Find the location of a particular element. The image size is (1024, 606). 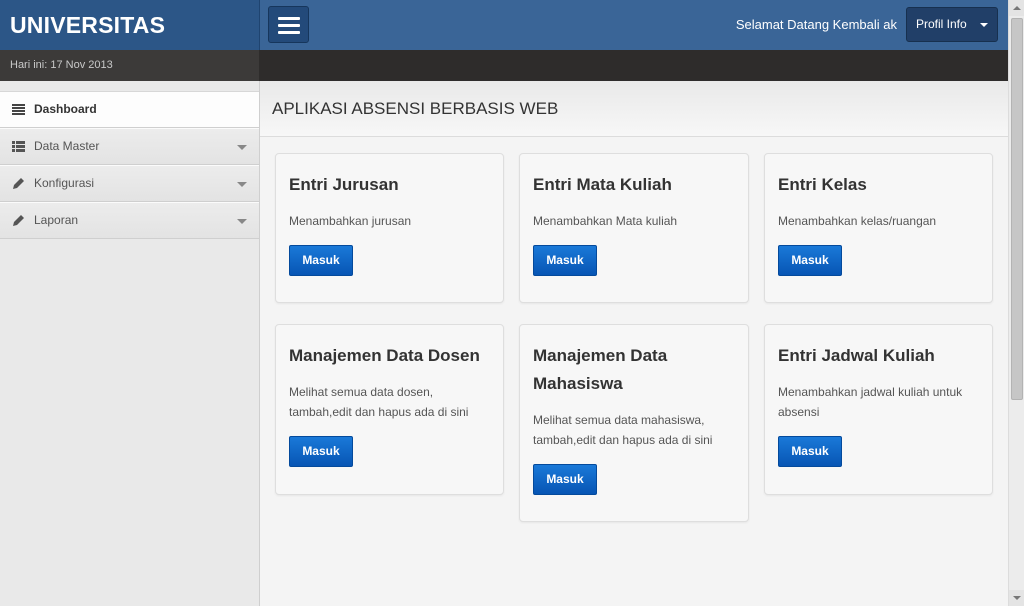

scroll-up-button is located at coordinates (1016, 8).